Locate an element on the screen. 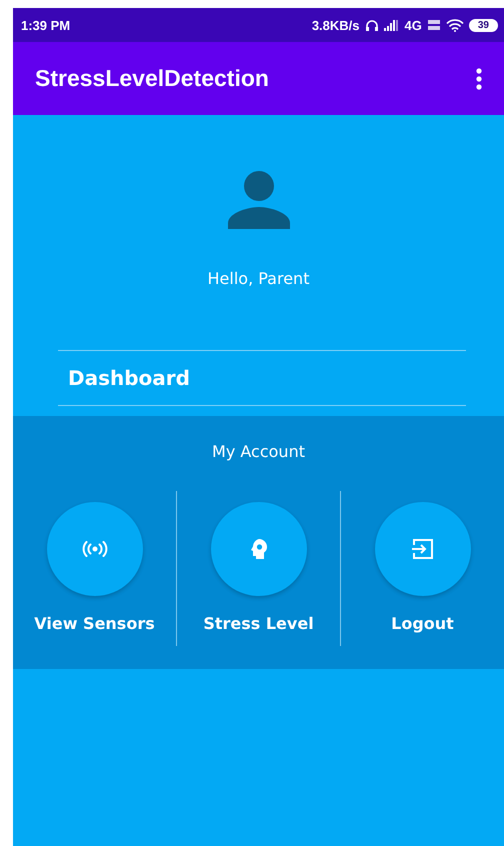 The height and width of the screenshot is (846, 504). action-label: Stress Level is located at coordinates (258, 623).